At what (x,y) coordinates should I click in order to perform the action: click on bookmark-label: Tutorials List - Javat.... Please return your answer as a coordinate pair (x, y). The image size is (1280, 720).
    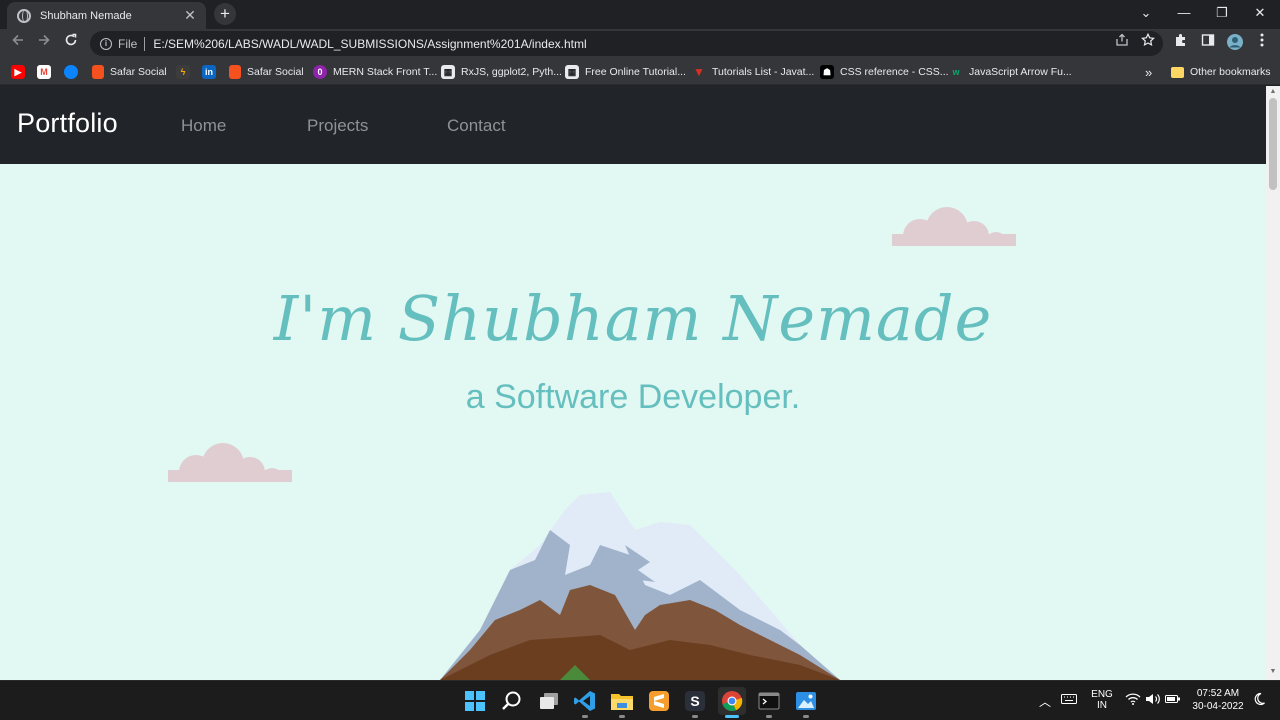
    Looking at the image, I should click on (763, 72).